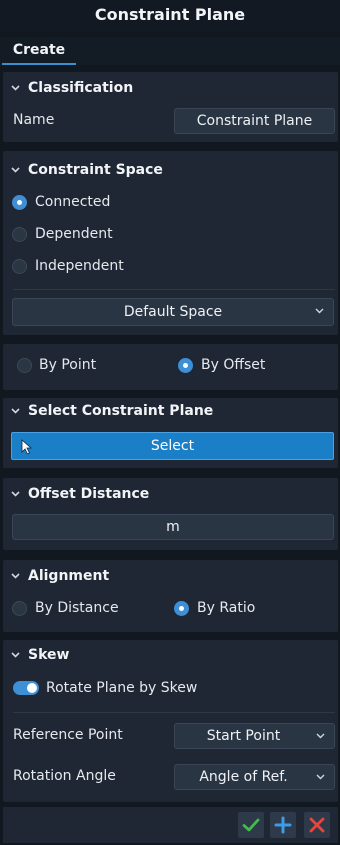 This screenshot has width=340, height=845. I want to click on ok-button, so click(251, 825).